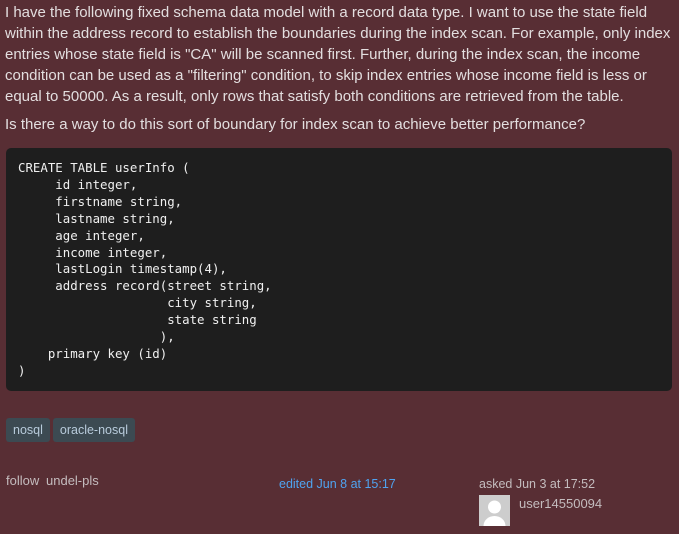  What do you see at coordinates (22, 480) in the screenshot?
I see `follow-link: follow` at bounding box center [22, 480].